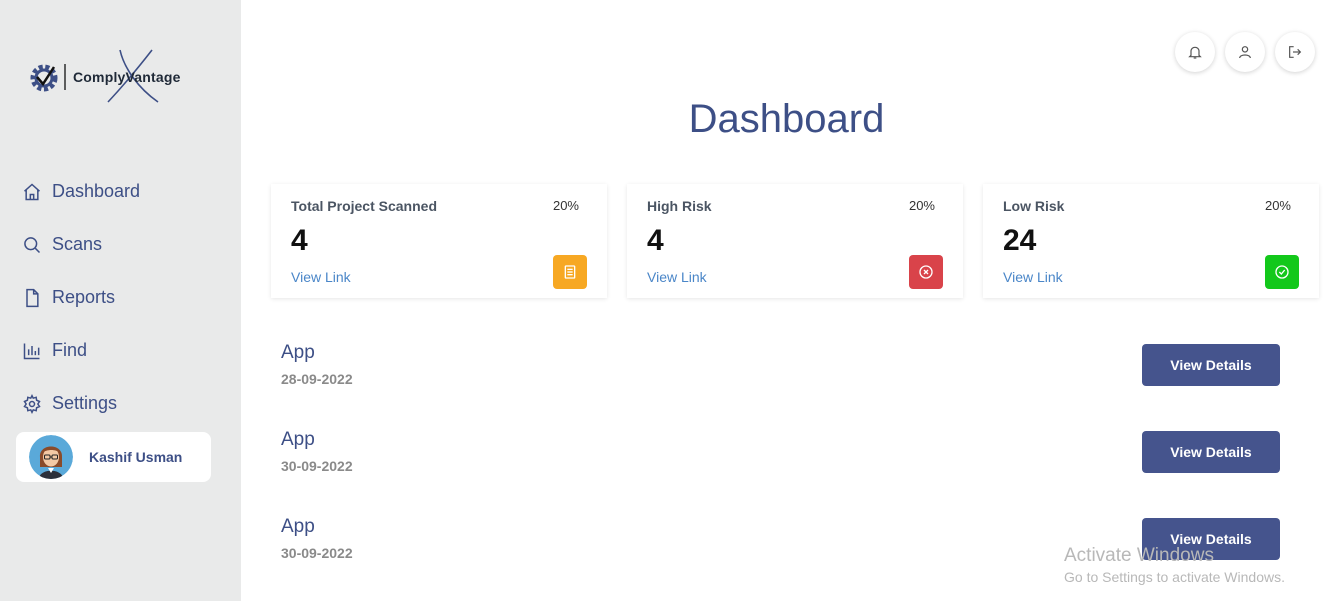 This screenshot has width=1332, height=601. I want to click on watermark-title: Activate Windows, so click(1139, 555).